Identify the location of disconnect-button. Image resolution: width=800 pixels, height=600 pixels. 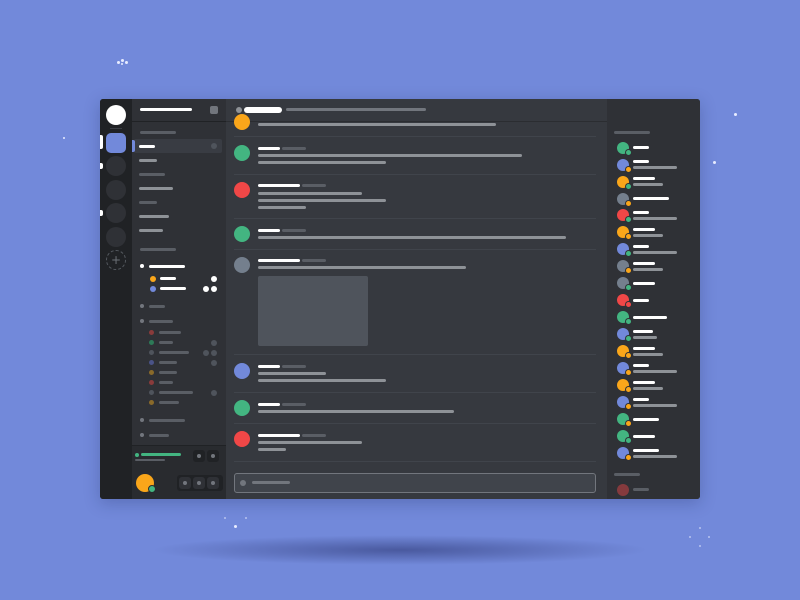
(213, 456).